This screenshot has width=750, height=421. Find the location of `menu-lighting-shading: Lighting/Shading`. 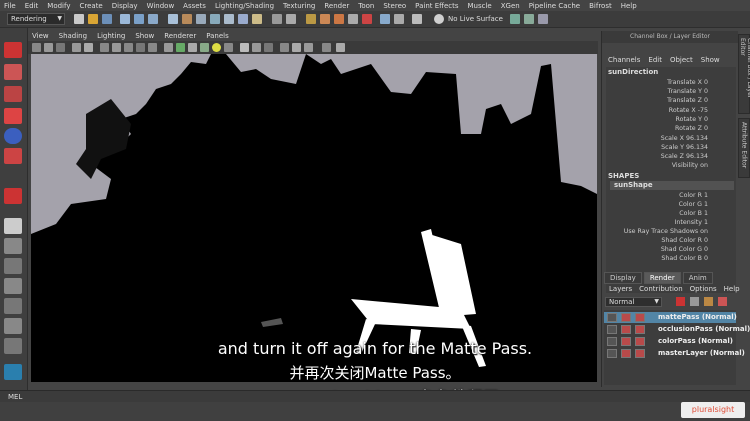

menu-lighting-shading: Lighting/Shading is located at coordinates (244, 6).